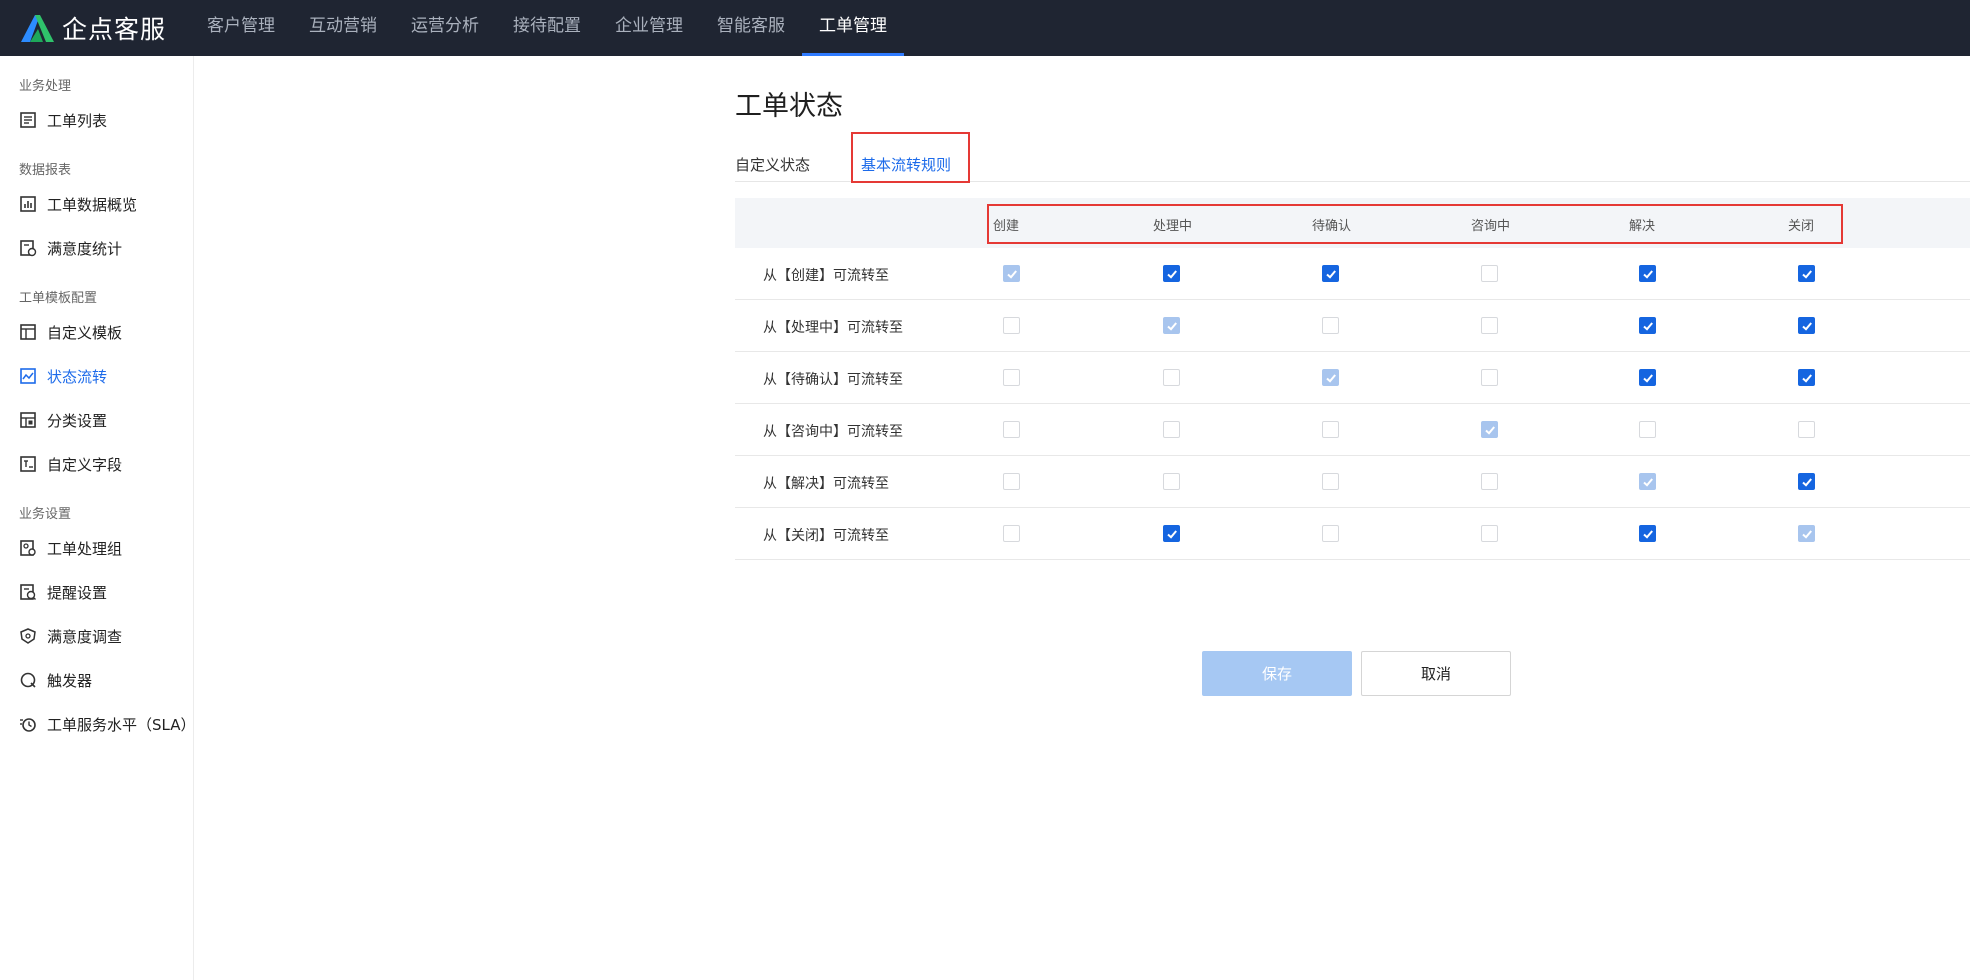  What do you see at coordinates (77, 420) in the screenshot?
I see `sidebar-item-label: 分类设置` at bounding box center [77, 420].